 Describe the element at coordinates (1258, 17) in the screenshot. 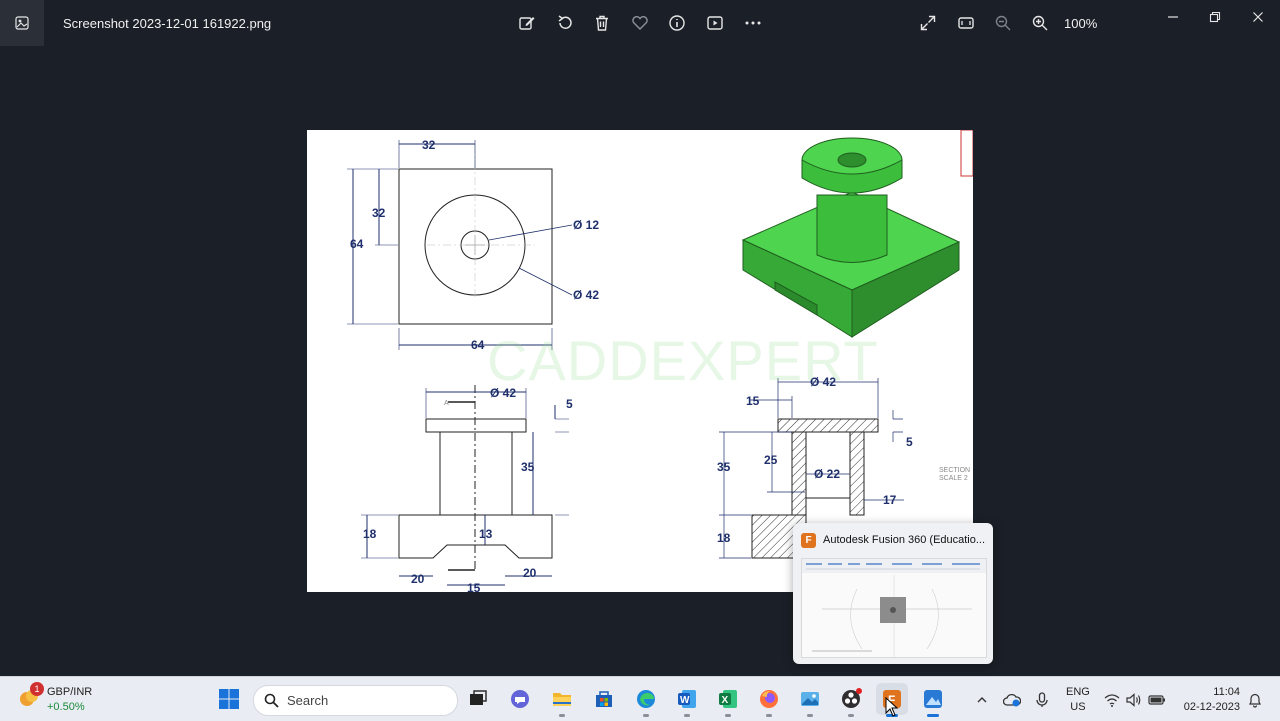

I see `close-icon` at that location.